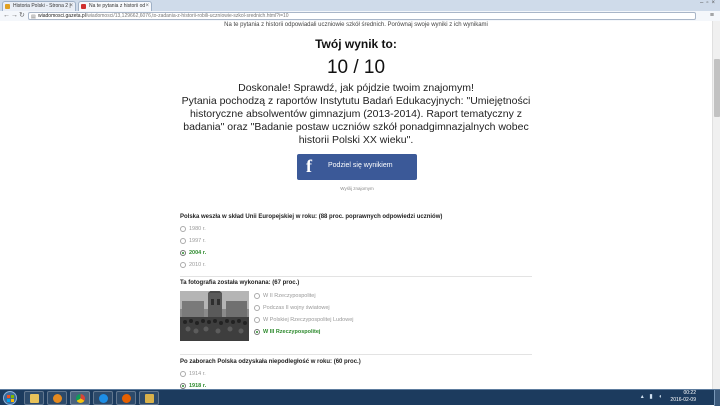  I want to click on windows-logo-icon, so click(10, 398).